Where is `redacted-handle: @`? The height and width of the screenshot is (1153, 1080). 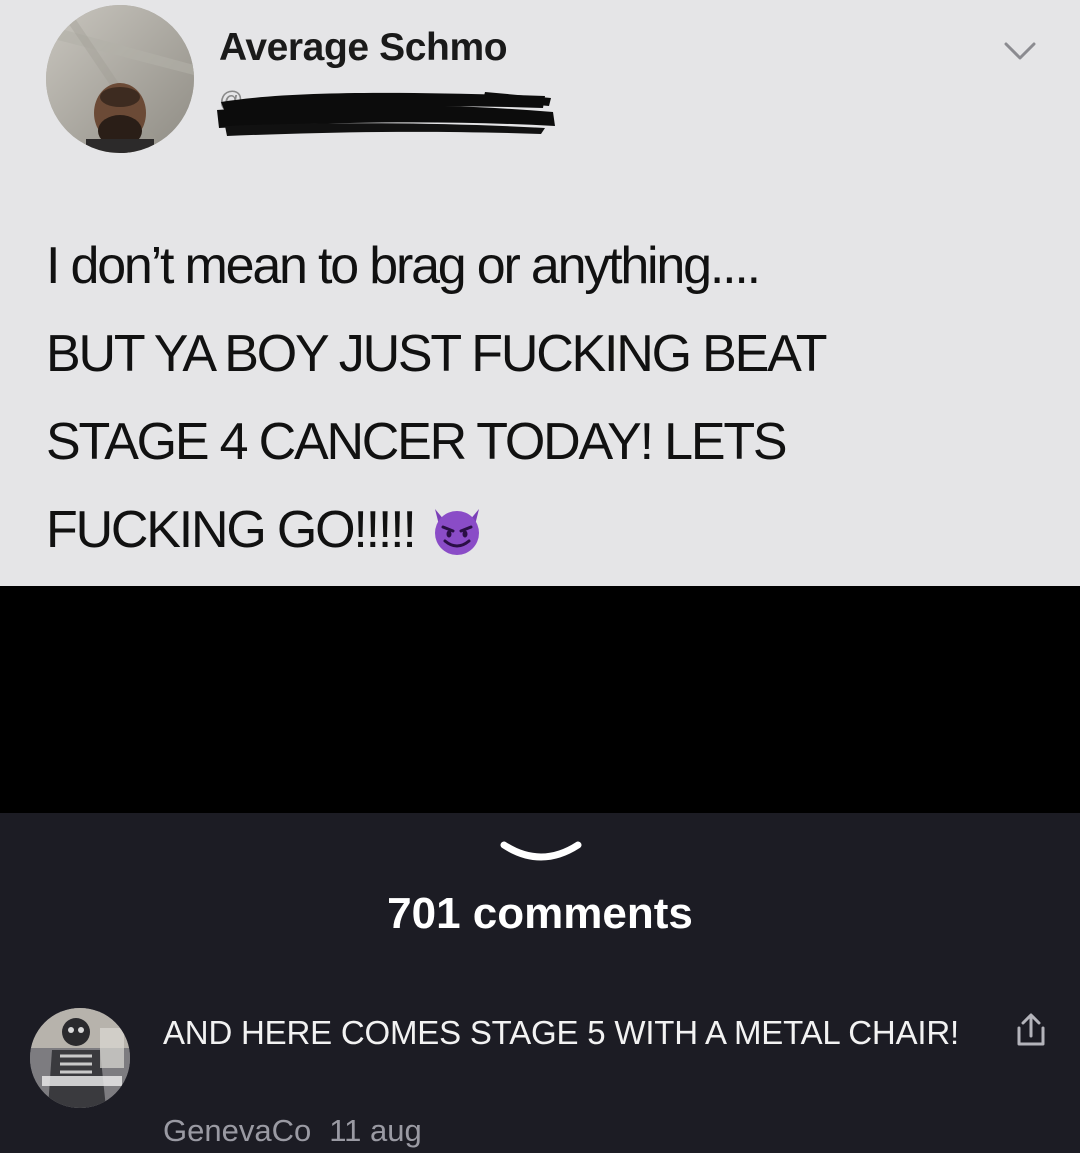
redacted-handle: @ is located at coordinates (387, 110).